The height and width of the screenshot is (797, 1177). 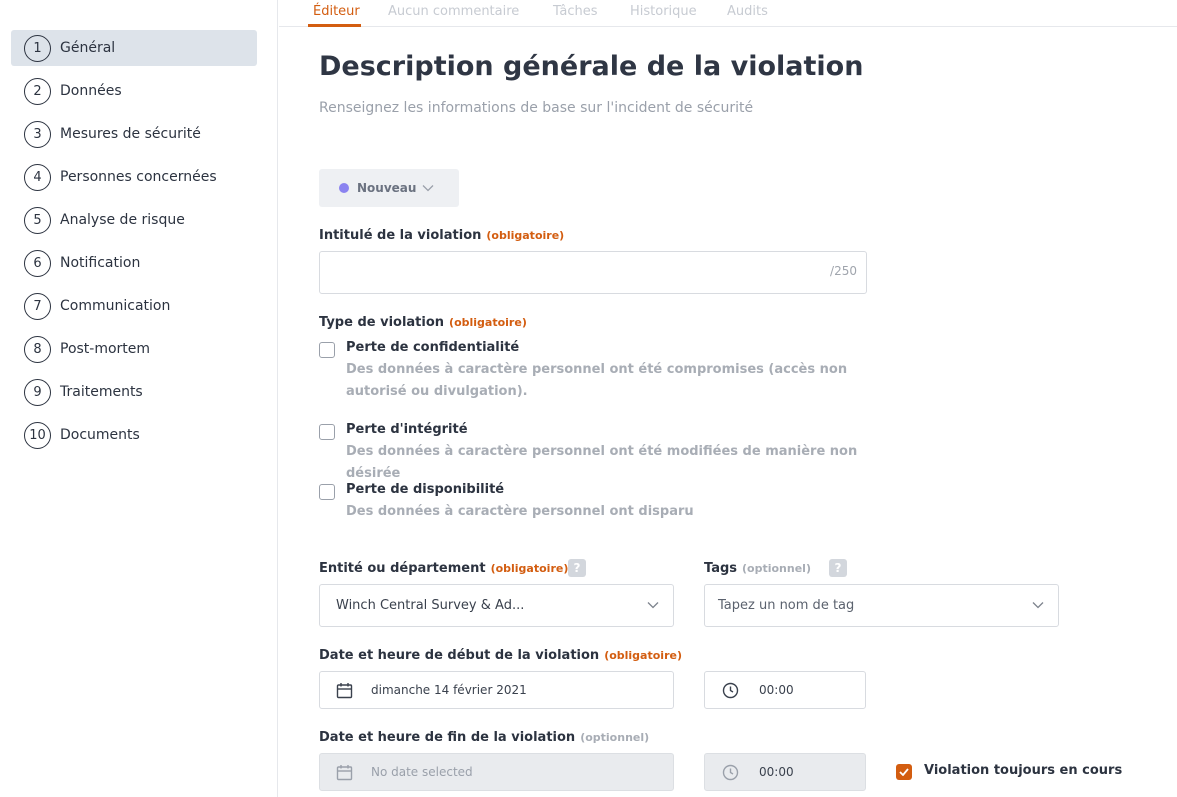 I want to click on ongoing-checkbox, so click(x=904, y=772).